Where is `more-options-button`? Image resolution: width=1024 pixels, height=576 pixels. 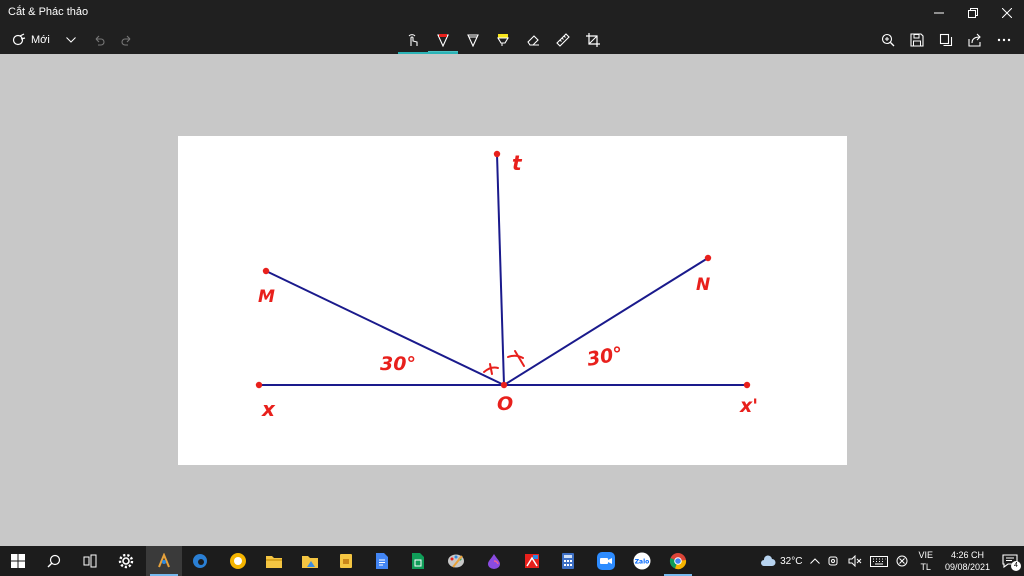 more-options-button is located at coordinates (1003, 40).